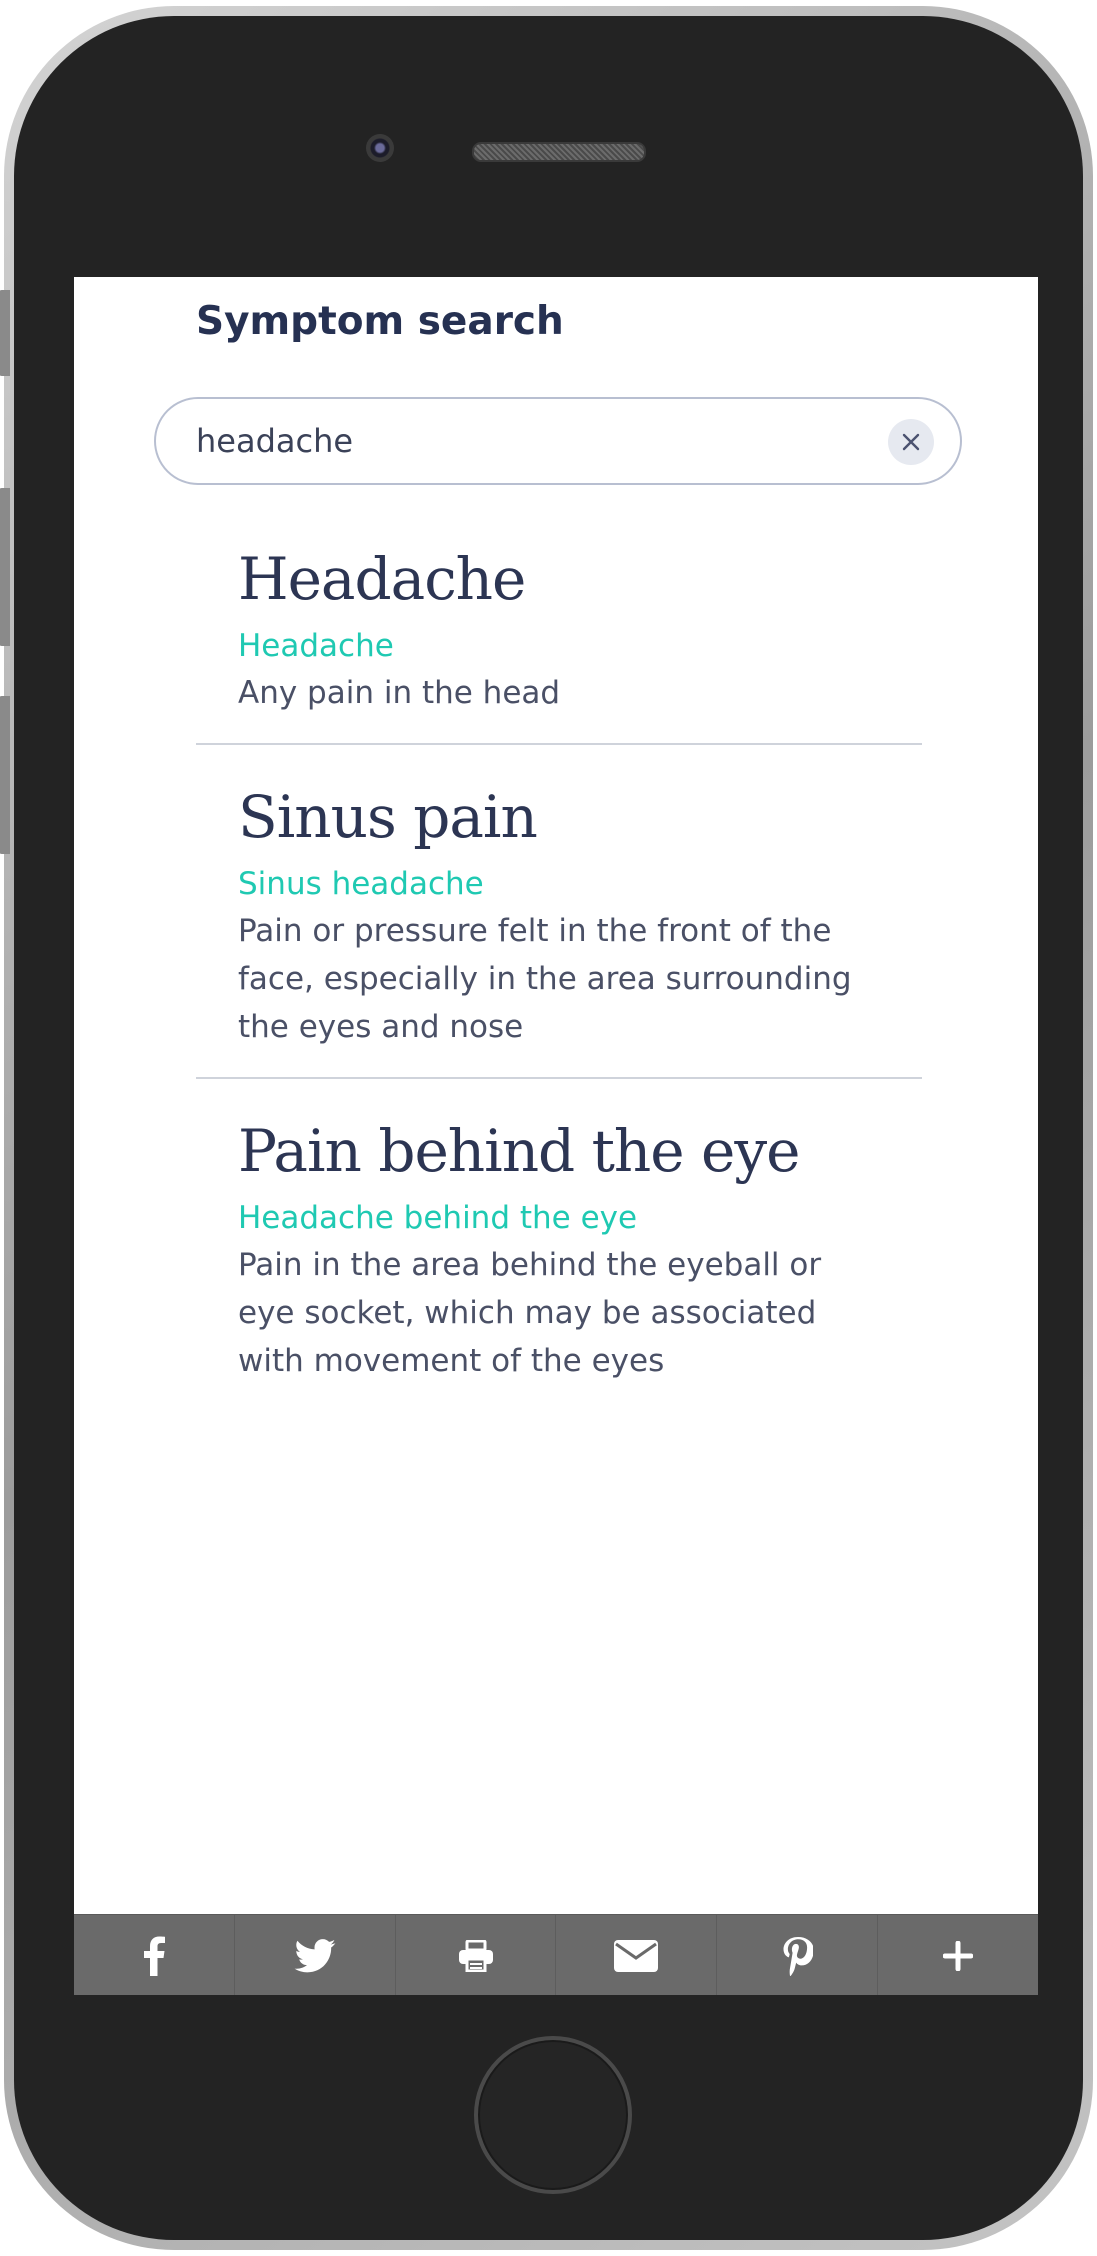 This screenshot has height=2256, width=1097. I want to click on home-button, so click(553, 2115).